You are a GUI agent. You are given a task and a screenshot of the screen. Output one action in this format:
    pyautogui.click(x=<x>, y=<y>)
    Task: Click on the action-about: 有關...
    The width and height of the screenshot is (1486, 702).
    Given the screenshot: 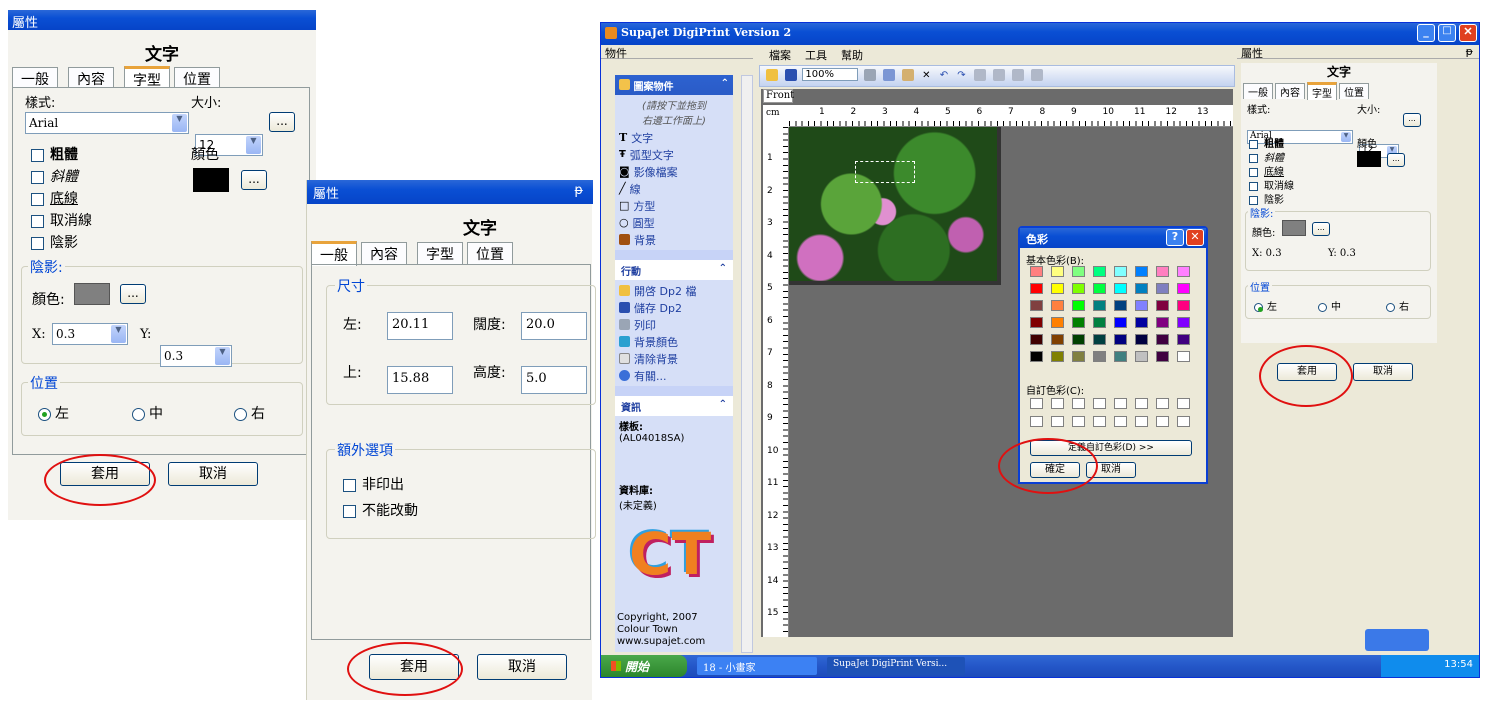 What is the action you would take?
    pyautogui.click(x=674, y=375)
    